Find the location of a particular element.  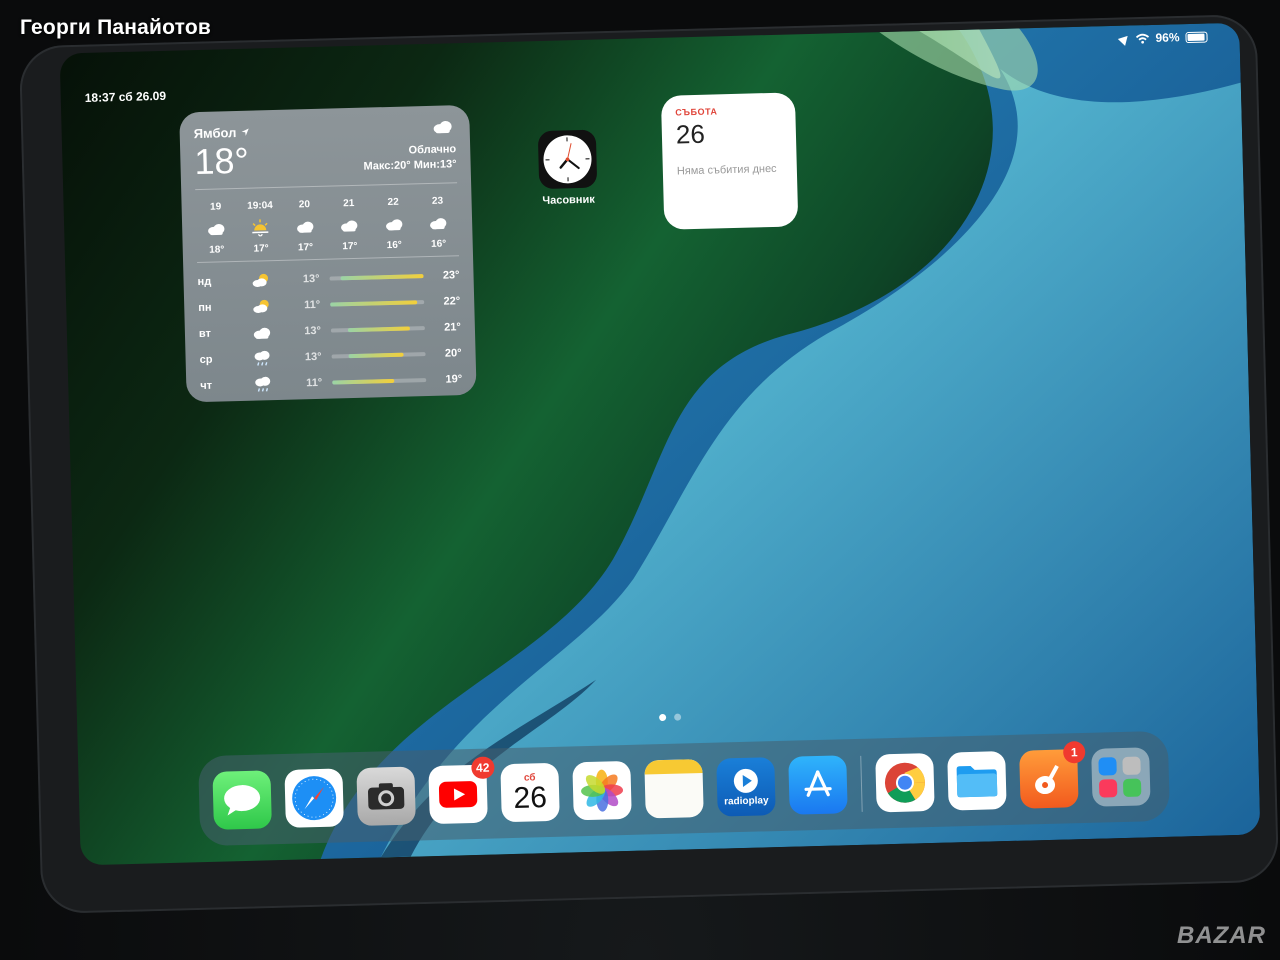

calendar-weekday: СЪБОТА is located at coordinates (696, 112).